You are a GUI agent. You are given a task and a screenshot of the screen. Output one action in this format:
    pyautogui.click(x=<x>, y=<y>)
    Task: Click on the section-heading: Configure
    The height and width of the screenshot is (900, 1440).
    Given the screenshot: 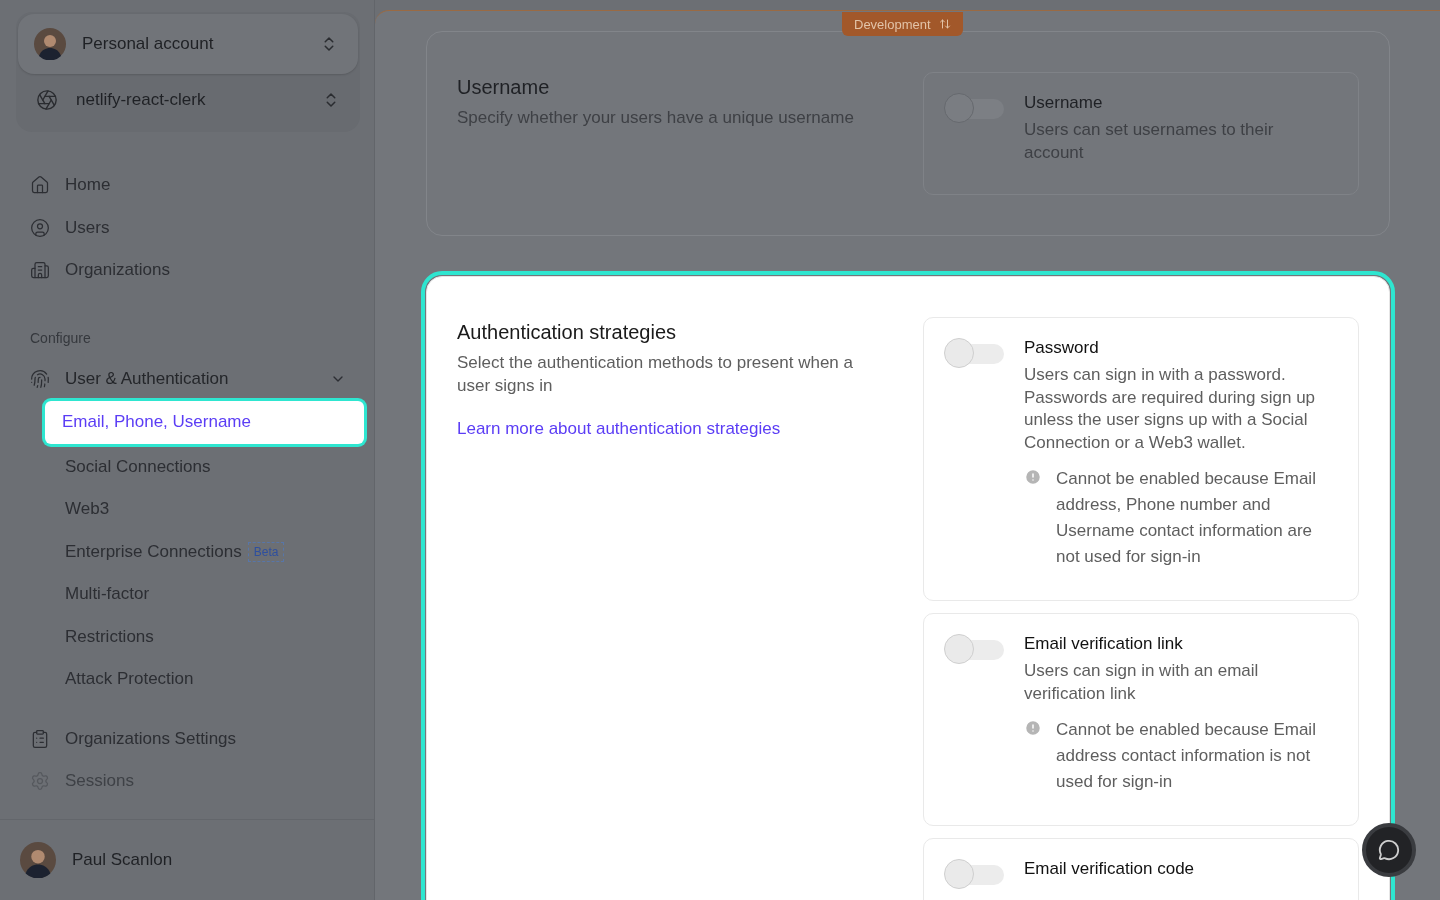 What is the action you would take?
    pyautogui.click(x=61, y=337)
    